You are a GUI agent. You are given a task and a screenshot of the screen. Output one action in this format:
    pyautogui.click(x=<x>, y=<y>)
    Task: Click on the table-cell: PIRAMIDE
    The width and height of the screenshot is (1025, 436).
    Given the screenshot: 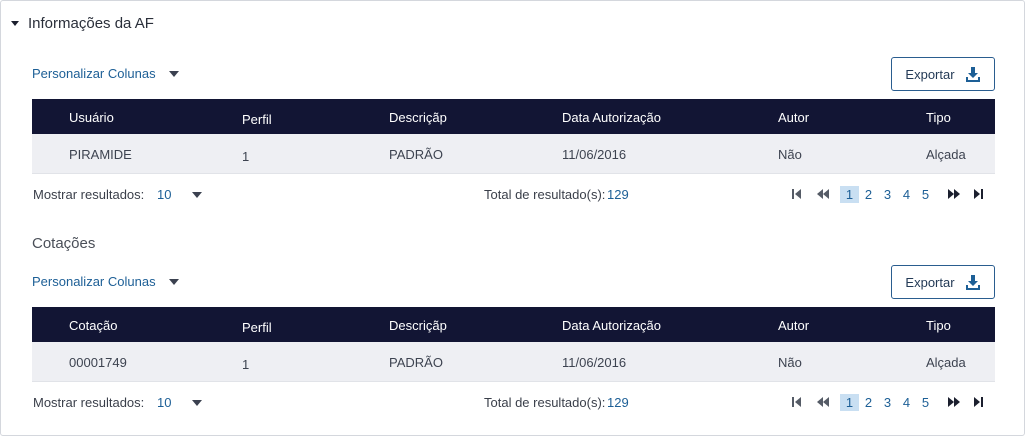 What is the action you would take?
    pyautogui.click(x=100, y=154)
    